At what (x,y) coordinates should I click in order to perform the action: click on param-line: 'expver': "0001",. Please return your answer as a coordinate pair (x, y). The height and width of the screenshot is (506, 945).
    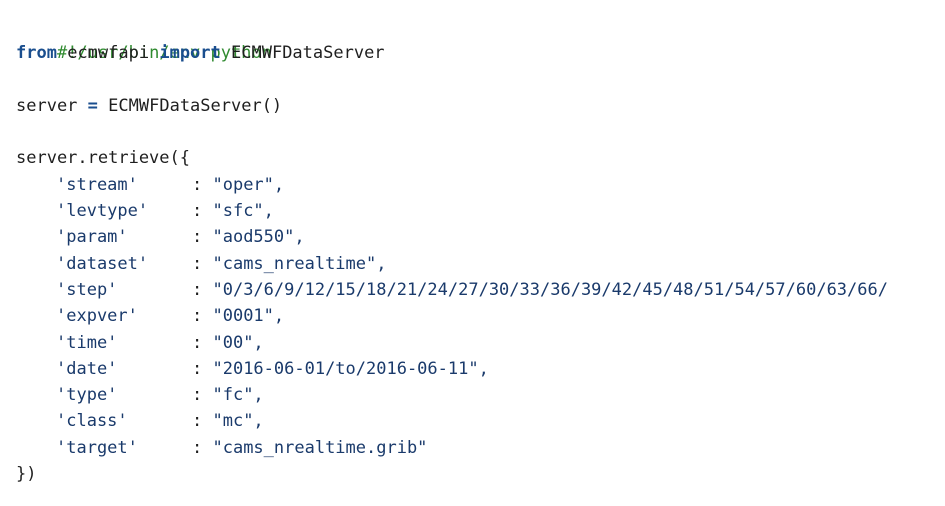
    Looking at the image, I should click on (480, 316).